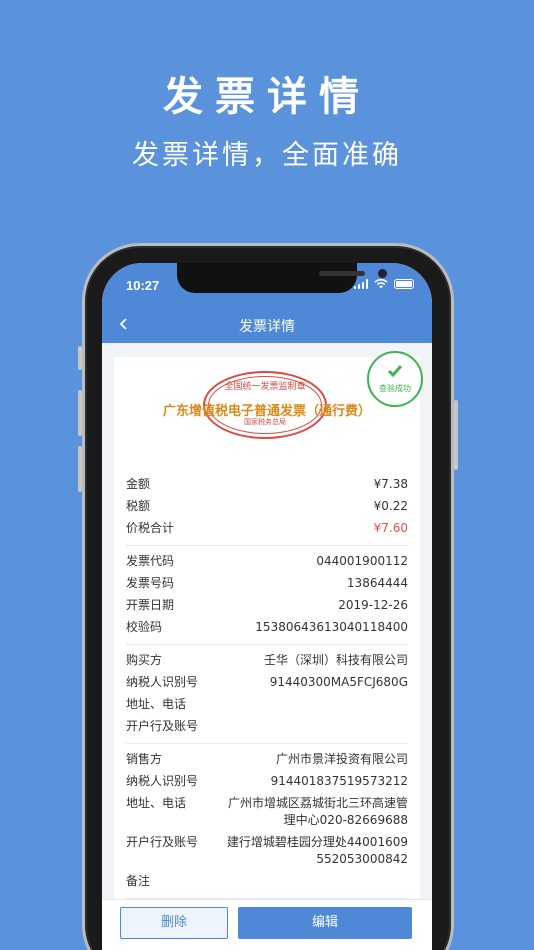 Image resolution: width=534 pixels, height=950 pixels. What do you see at coordinates (360, 284) in the screenshot?
I see `signal-icon` at bounding box center [360, 284].